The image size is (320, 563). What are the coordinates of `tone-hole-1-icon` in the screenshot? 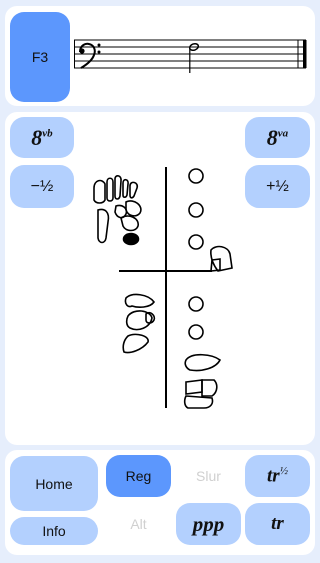 It's located at (196, 176).